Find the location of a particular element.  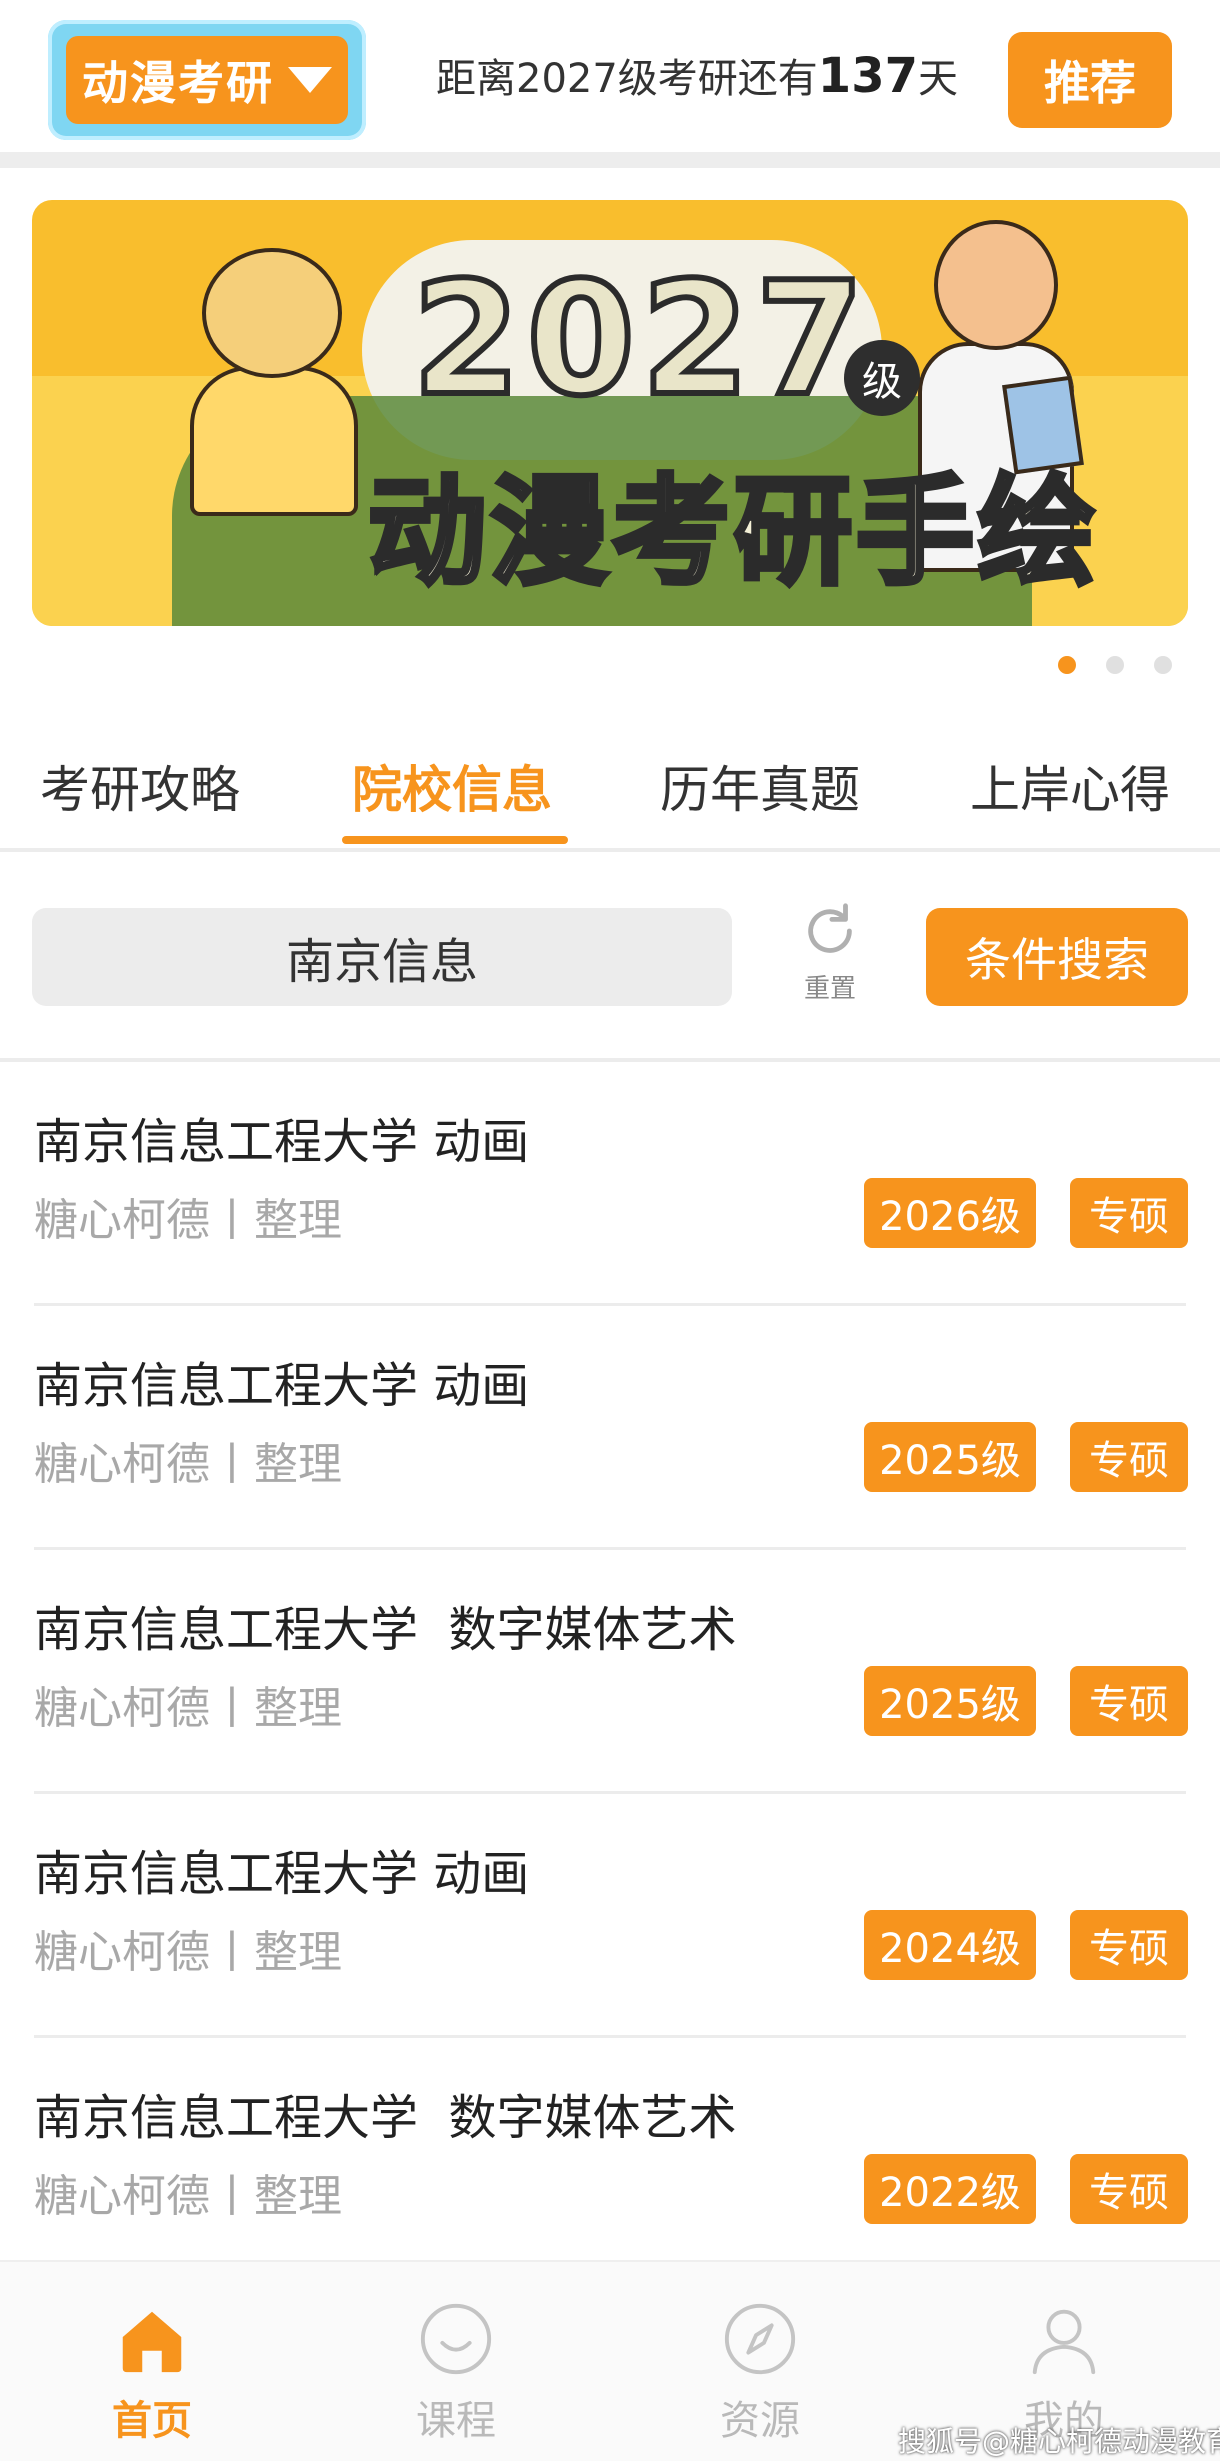

countdown-suffix: 天 is located at coordinates (938, 79).